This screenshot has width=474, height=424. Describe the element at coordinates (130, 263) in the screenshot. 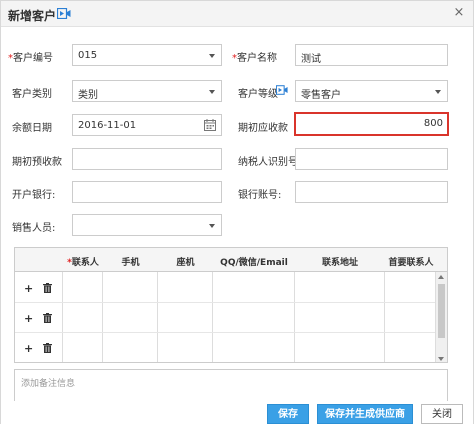

I see `col-header-mobile: 手机` at that location.